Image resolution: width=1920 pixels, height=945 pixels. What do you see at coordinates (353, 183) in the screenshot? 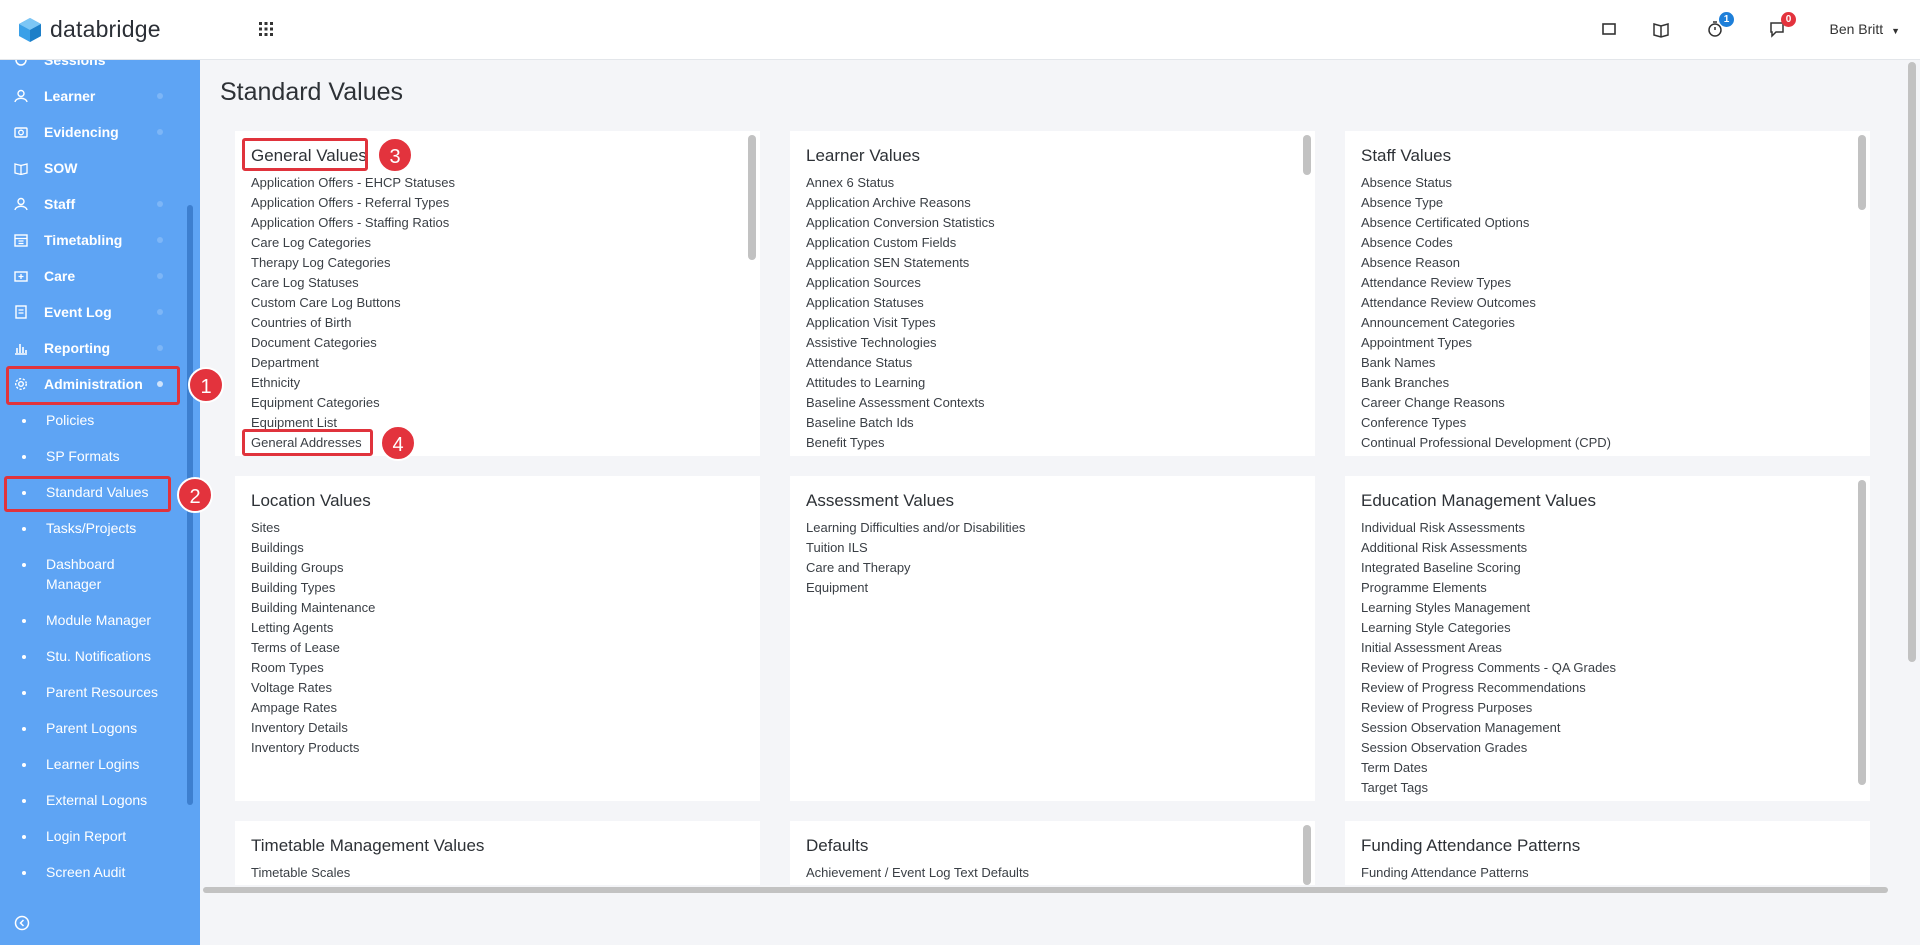
I see `list-item: Application Offers - EHCP Statuses` at bounding box center [353, 183].